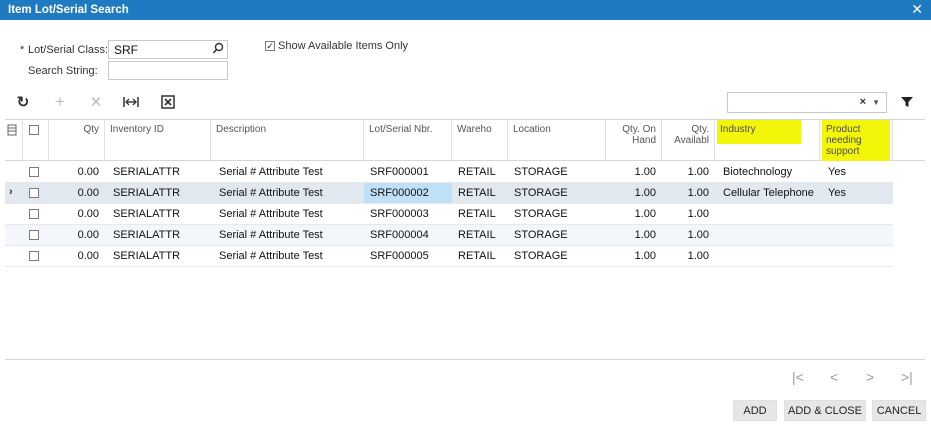  I want to click on product-support-header-label: Product needing support, so click(856, 140).